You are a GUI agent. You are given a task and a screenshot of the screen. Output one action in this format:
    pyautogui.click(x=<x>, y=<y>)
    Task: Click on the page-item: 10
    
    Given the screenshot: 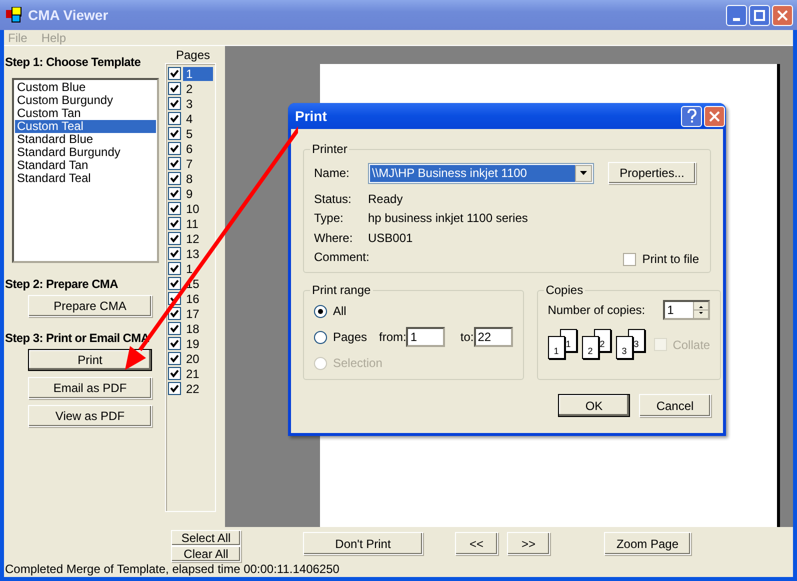 What is the action you would take?
    pyautogui.click(x=198, y=209)
    